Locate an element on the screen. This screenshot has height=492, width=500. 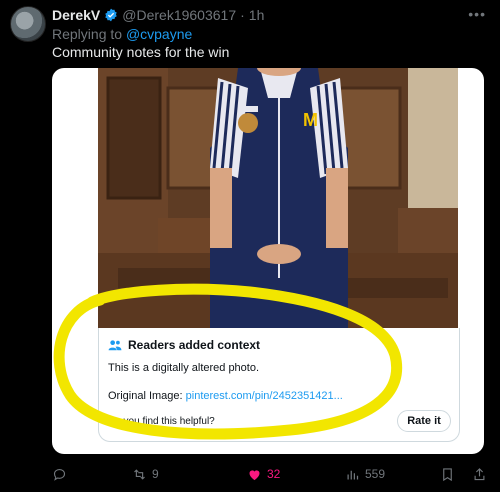
timestamp: 1h is located at coordinates (257, 15).